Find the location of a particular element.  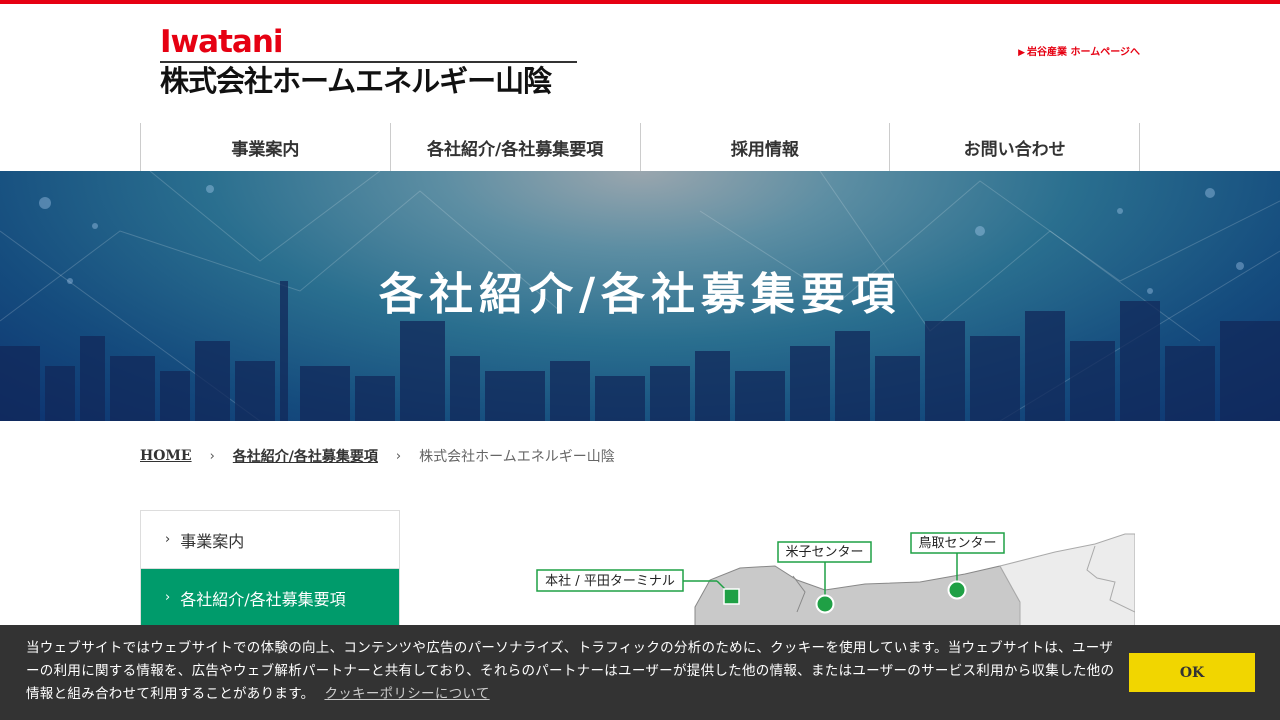

map-region-neighbor is located at coordinates (1067, 580).